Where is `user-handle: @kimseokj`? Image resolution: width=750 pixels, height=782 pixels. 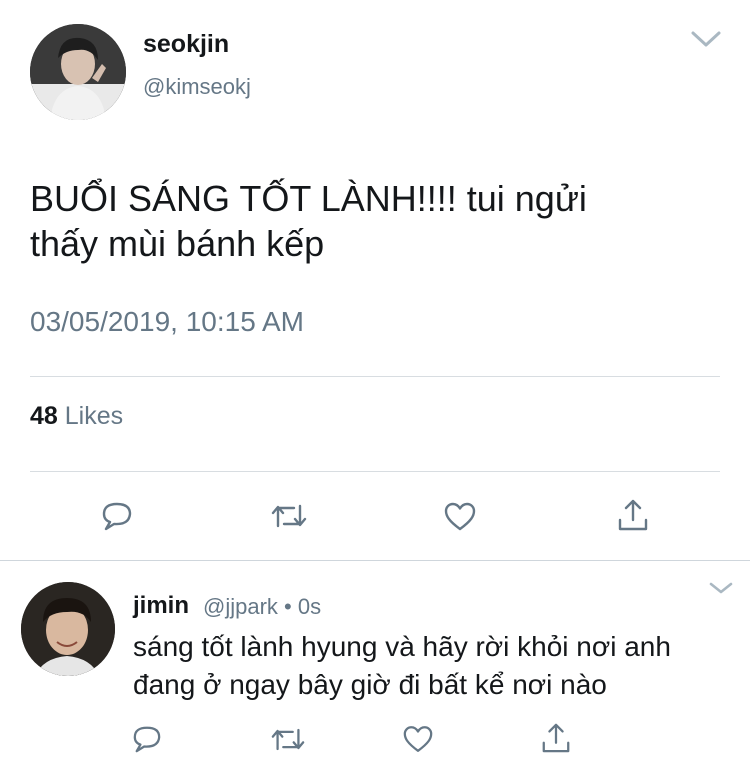 user-handle: @kimseokj is located at coordinates (197, 87).